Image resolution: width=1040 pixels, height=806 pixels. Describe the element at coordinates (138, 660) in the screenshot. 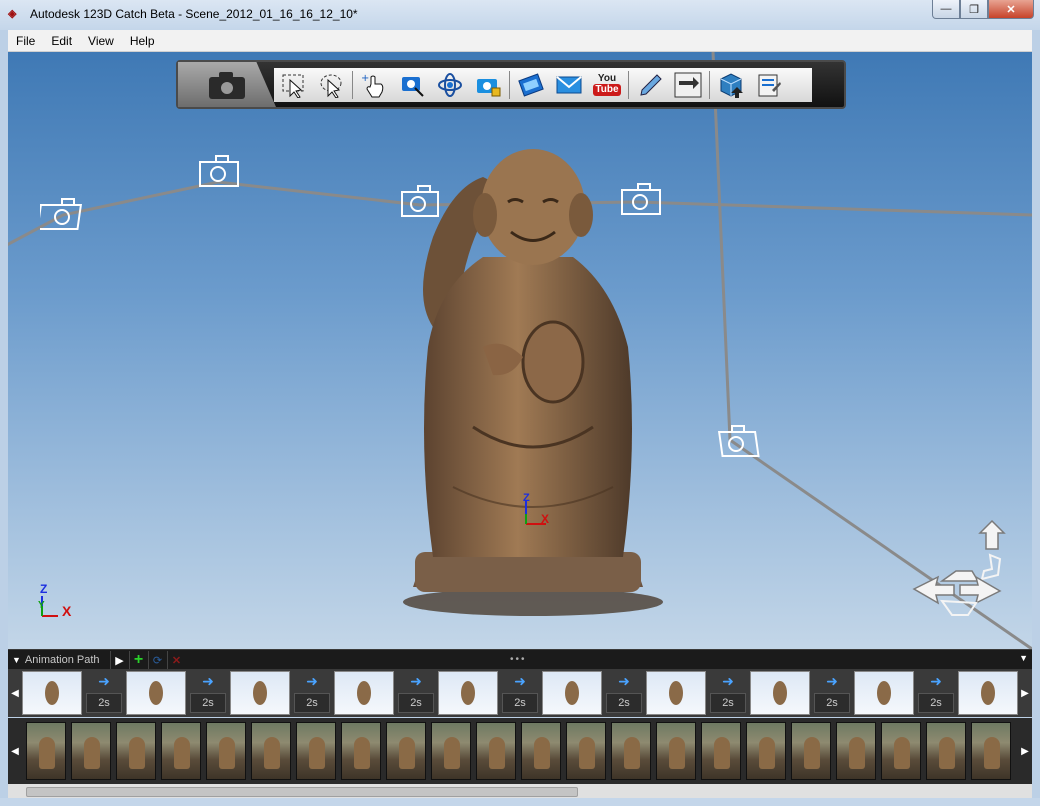

I see `add-keyframe-button: +` at that location.